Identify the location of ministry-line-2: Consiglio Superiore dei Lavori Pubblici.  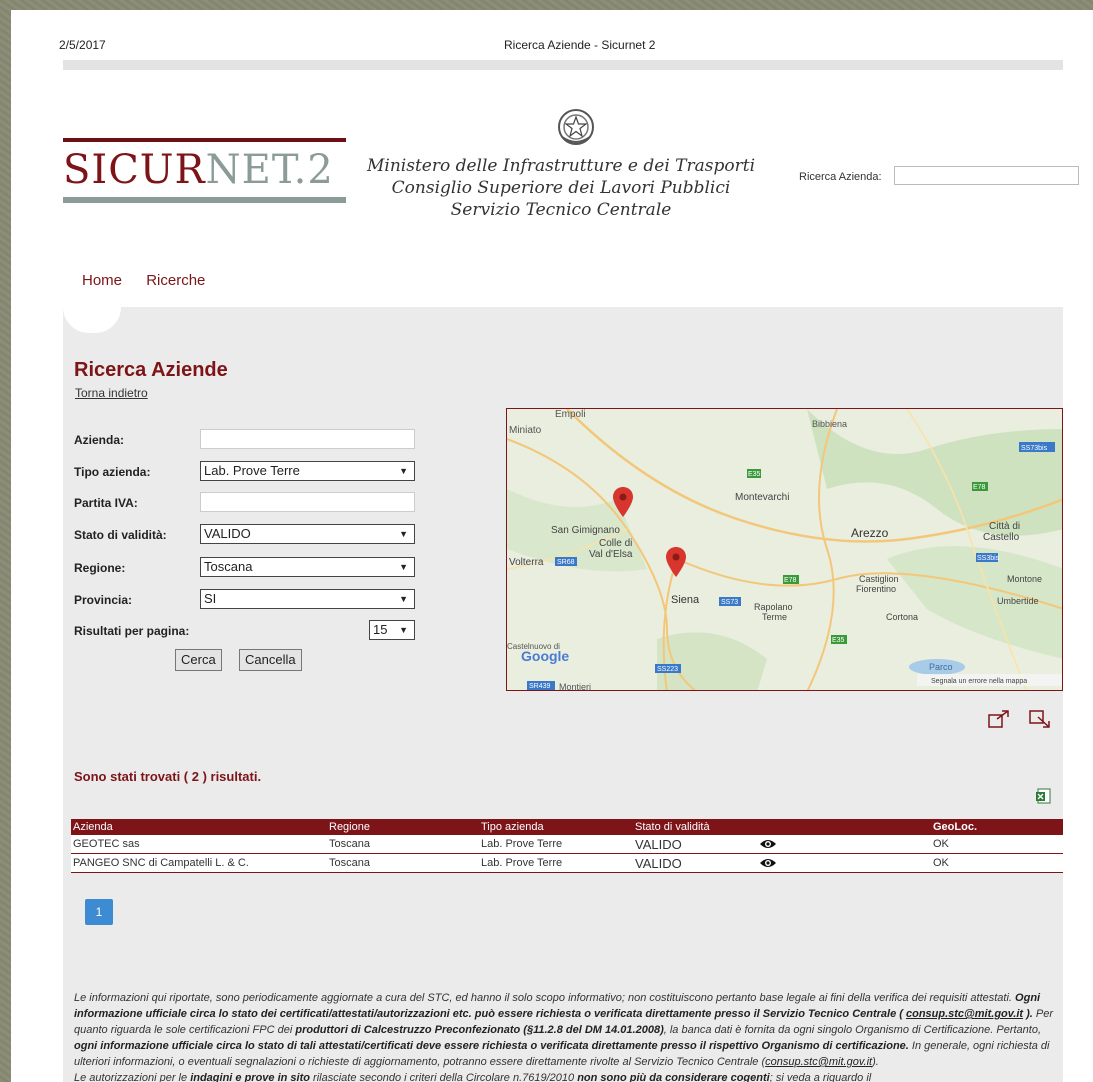
(561, 188).